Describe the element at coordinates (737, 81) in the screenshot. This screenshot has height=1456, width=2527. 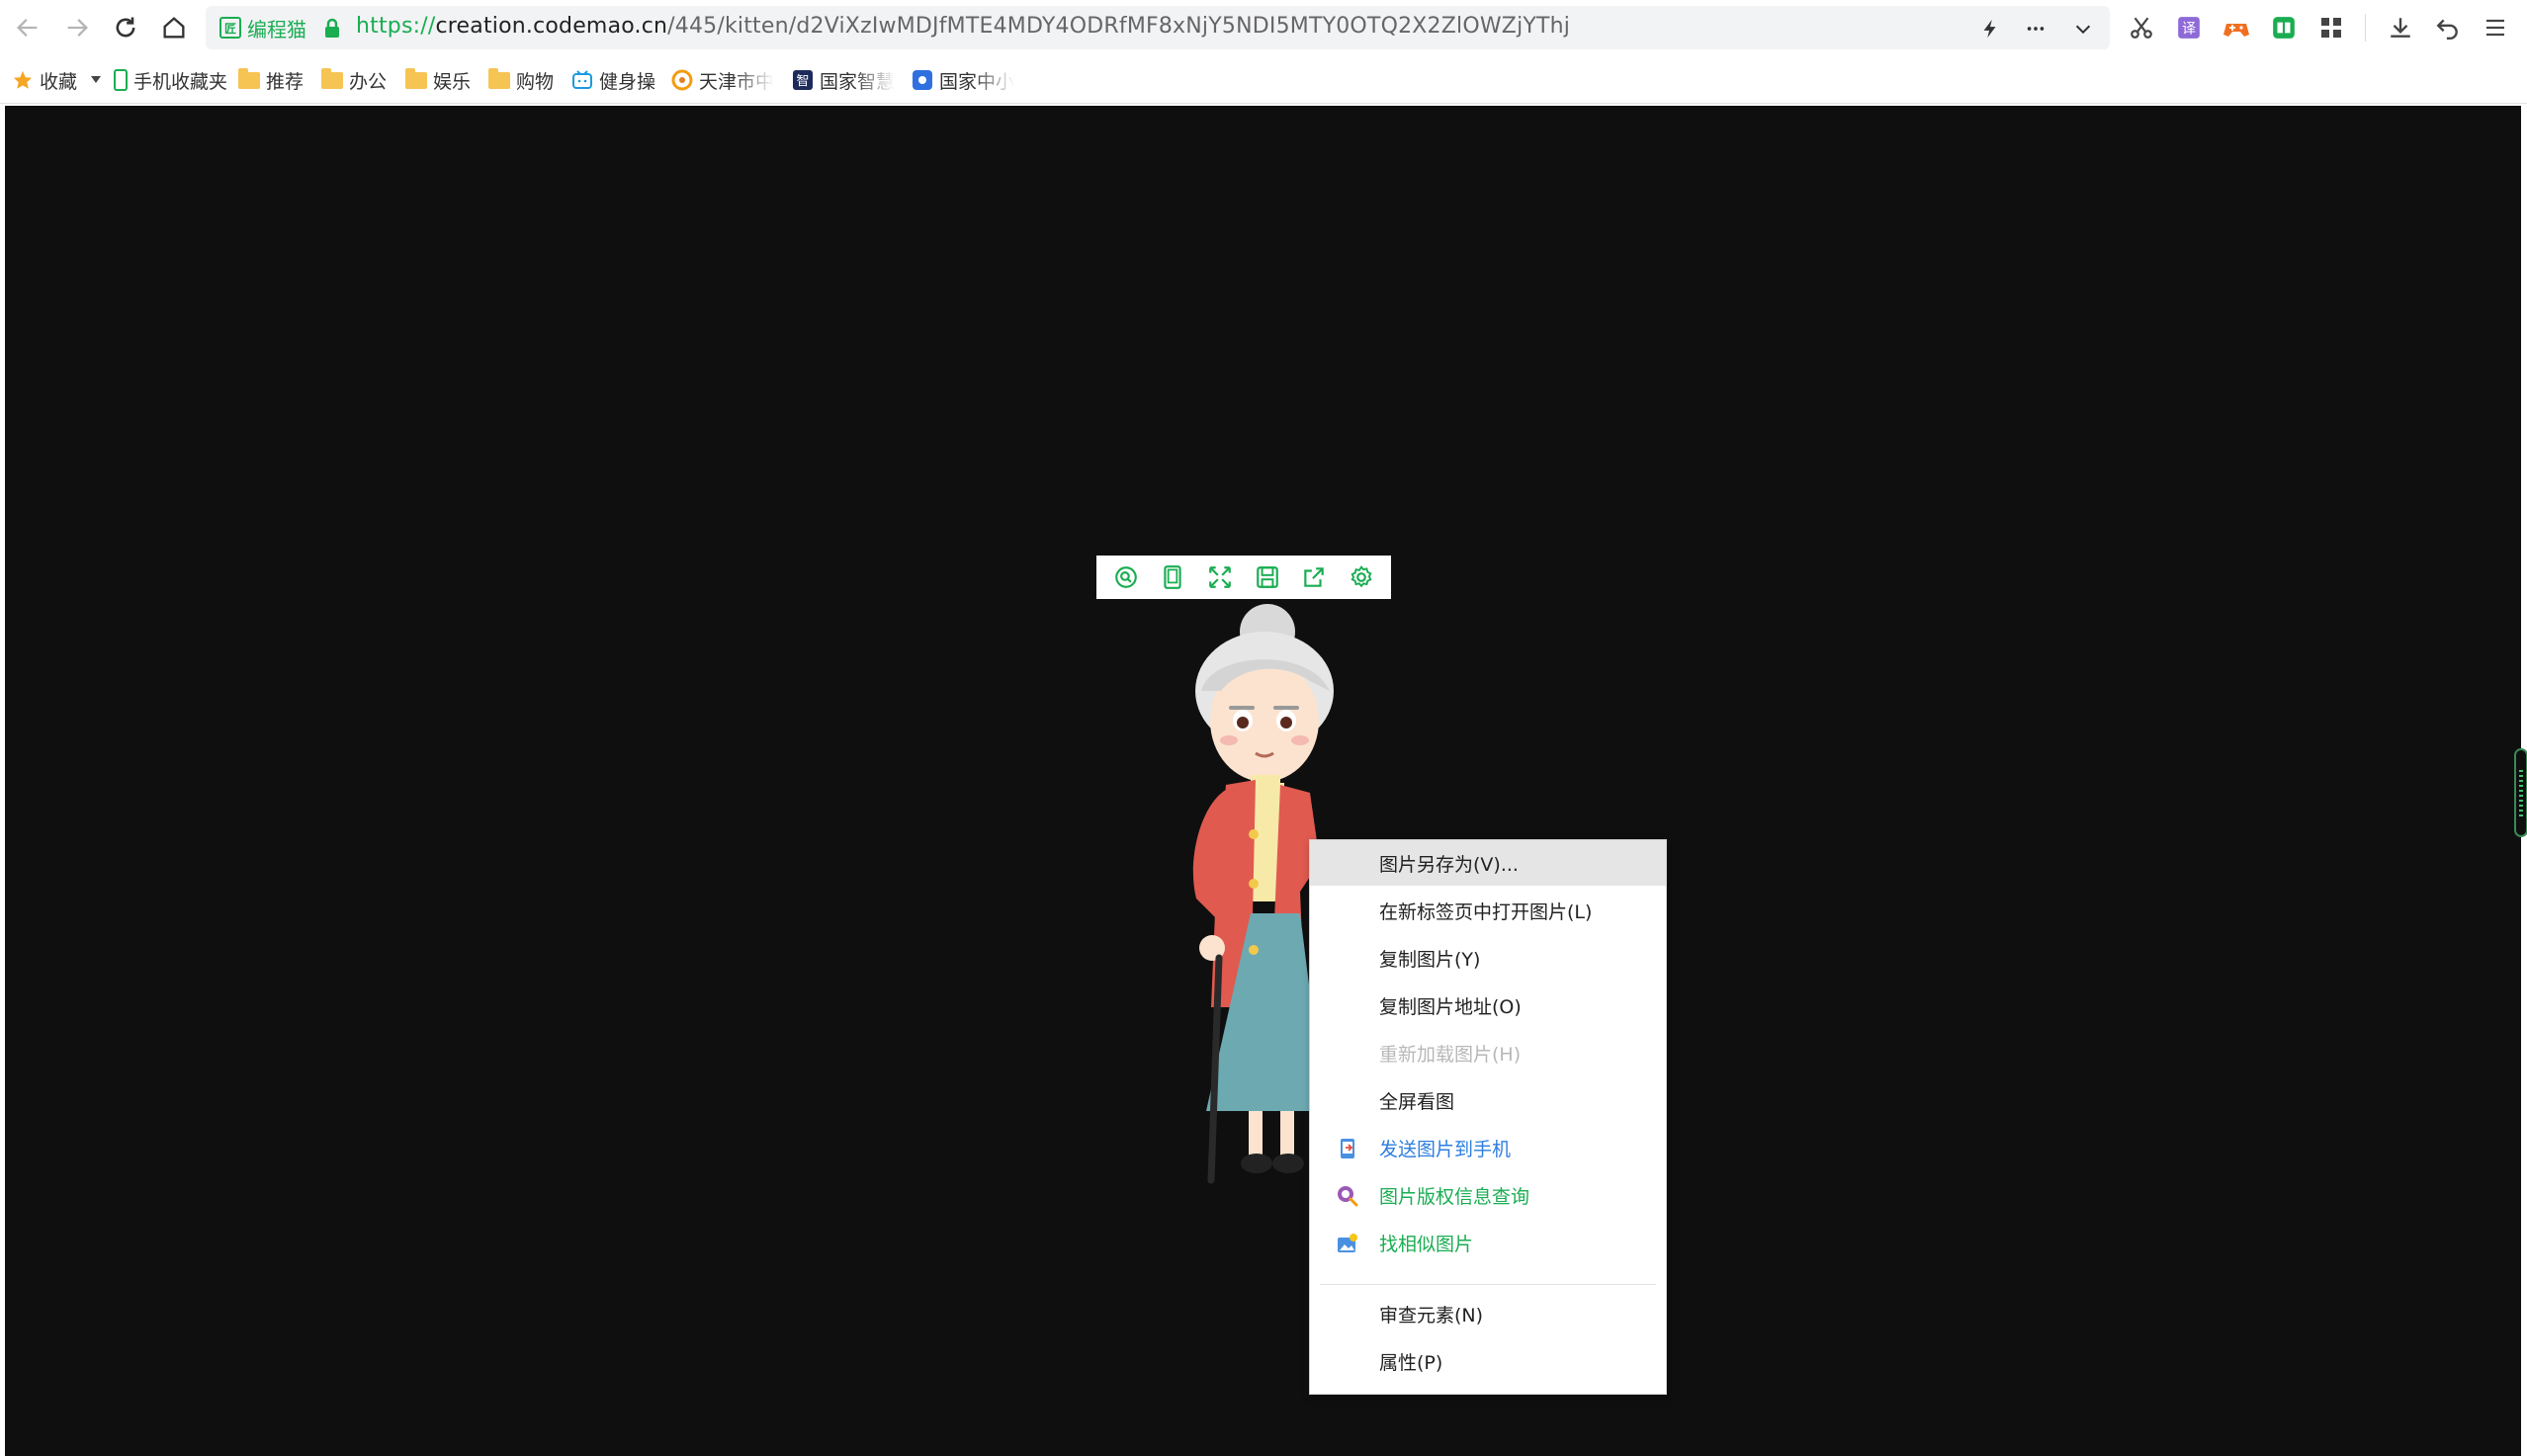
I see `bookmark-label: 天津市中` at that location.